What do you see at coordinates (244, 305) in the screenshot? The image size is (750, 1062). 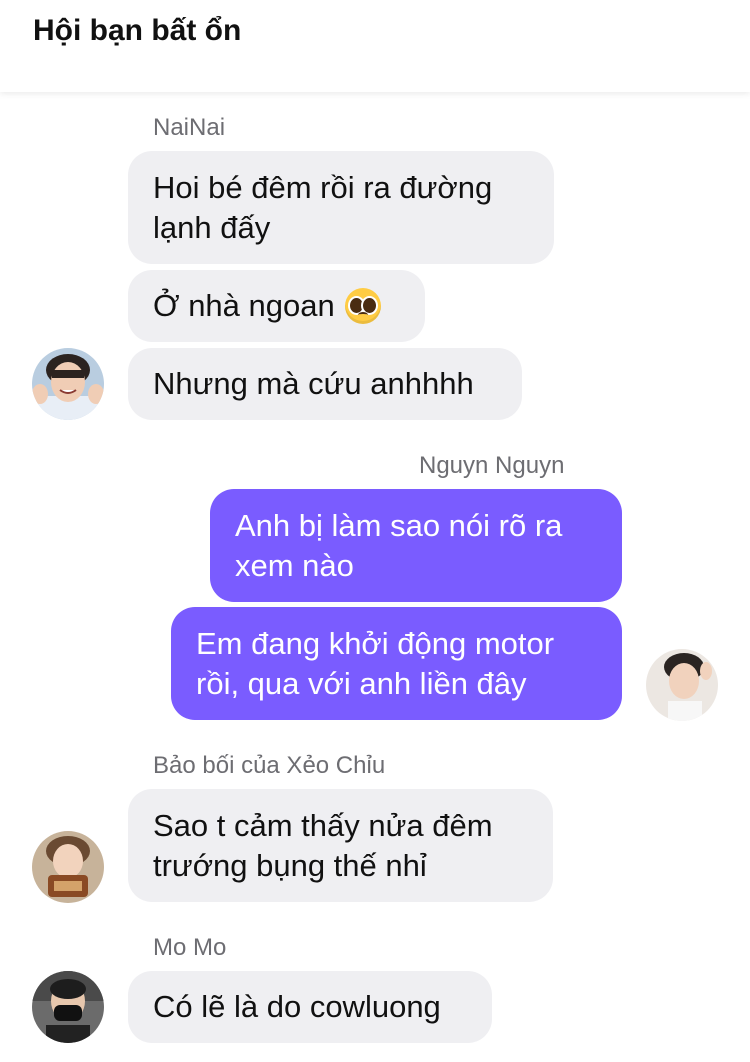 I see `message-text: Ở nhà ngoan` at bounding box center [244, 305].